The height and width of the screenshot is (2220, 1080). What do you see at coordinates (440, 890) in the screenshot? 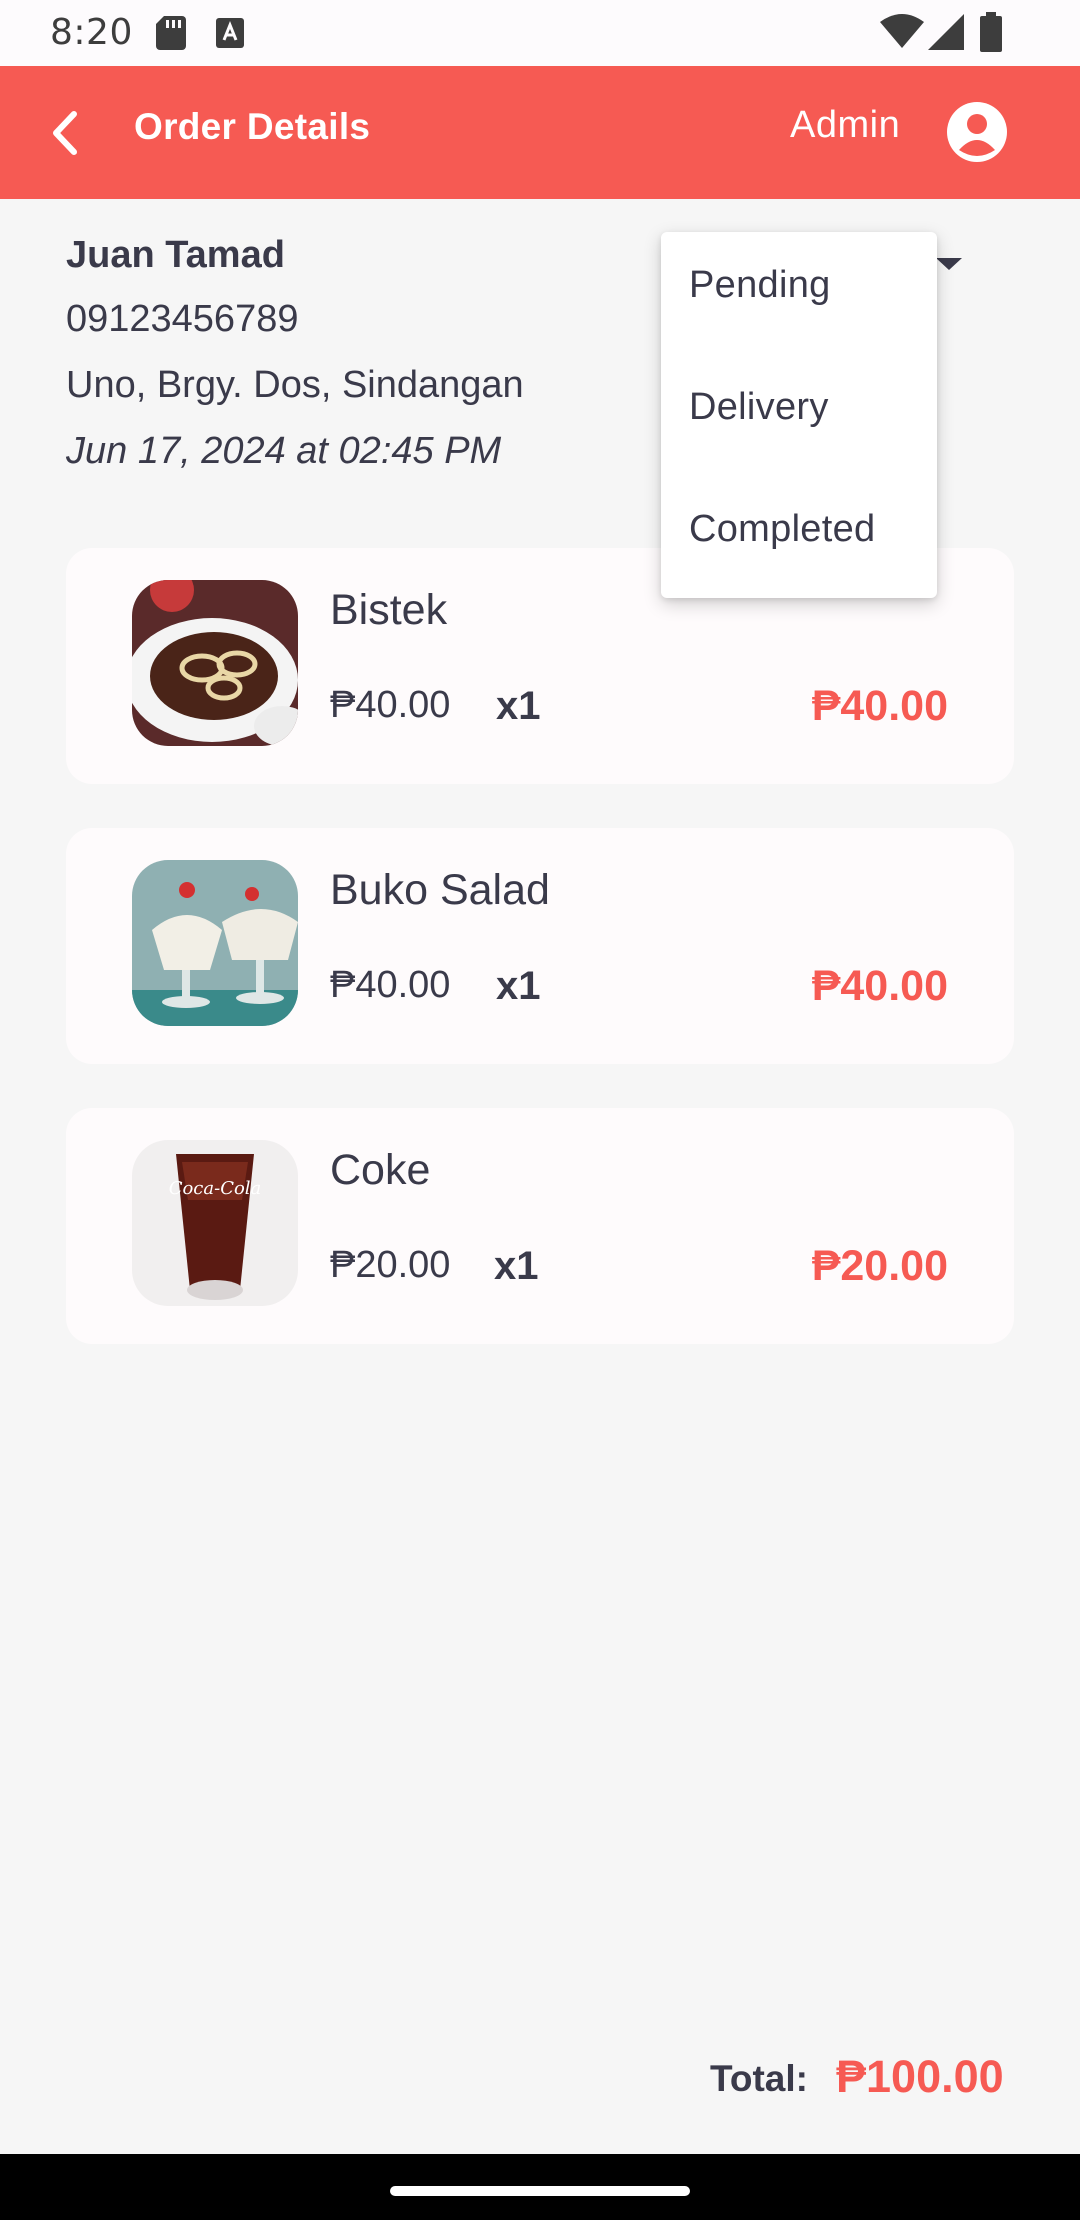
I see `item-name: Buko Salad` at bounding box center [440, 890].